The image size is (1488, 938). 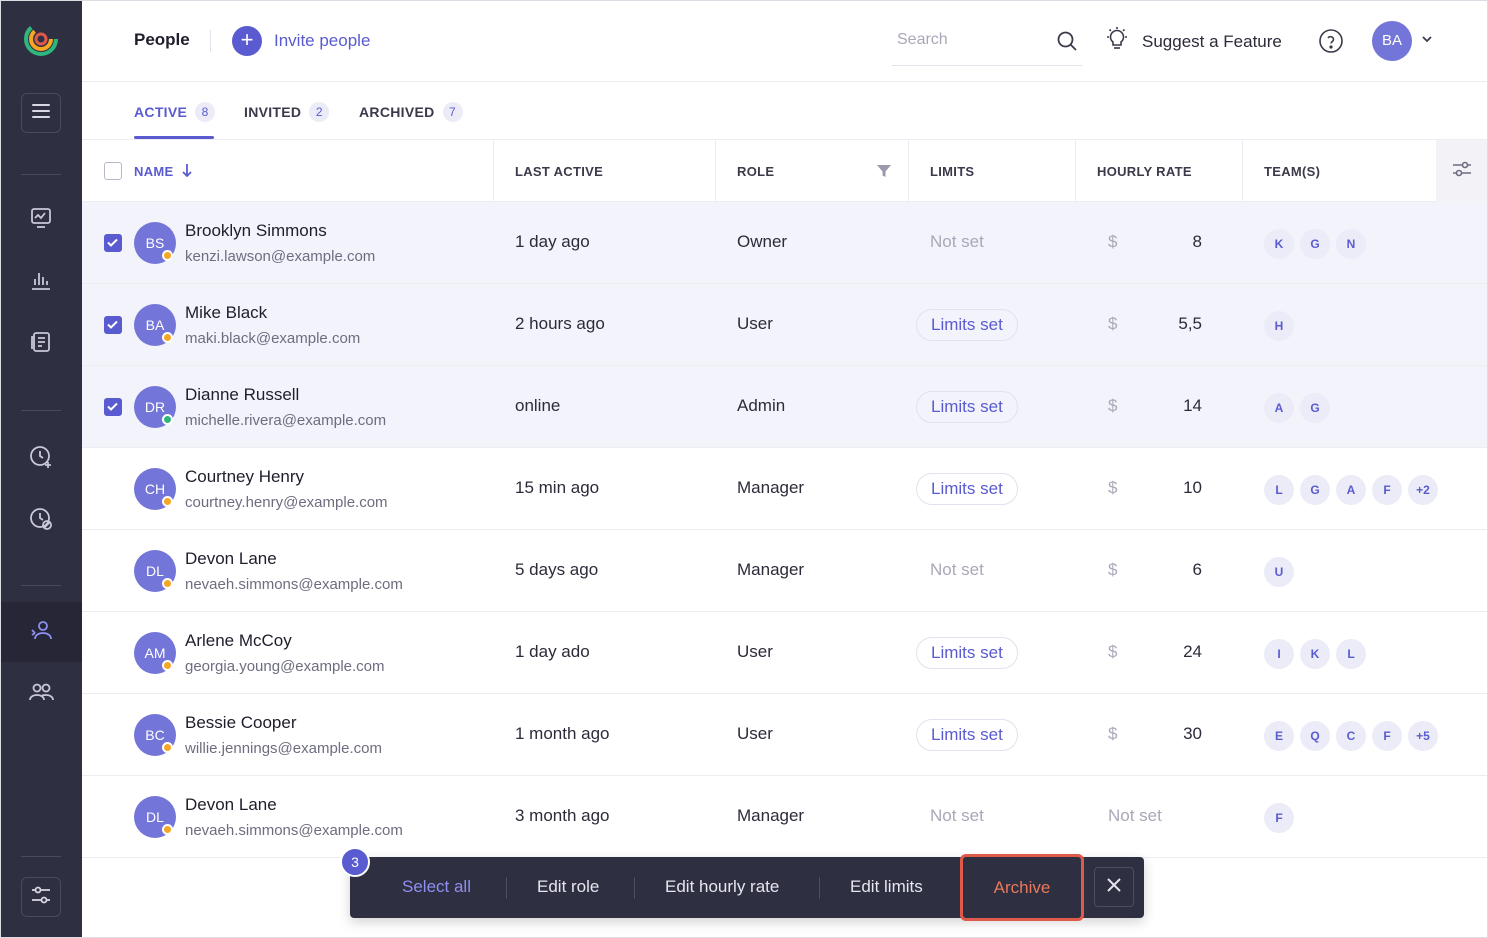 I want to click on role-value: Admin, so click(x=761, y=406).